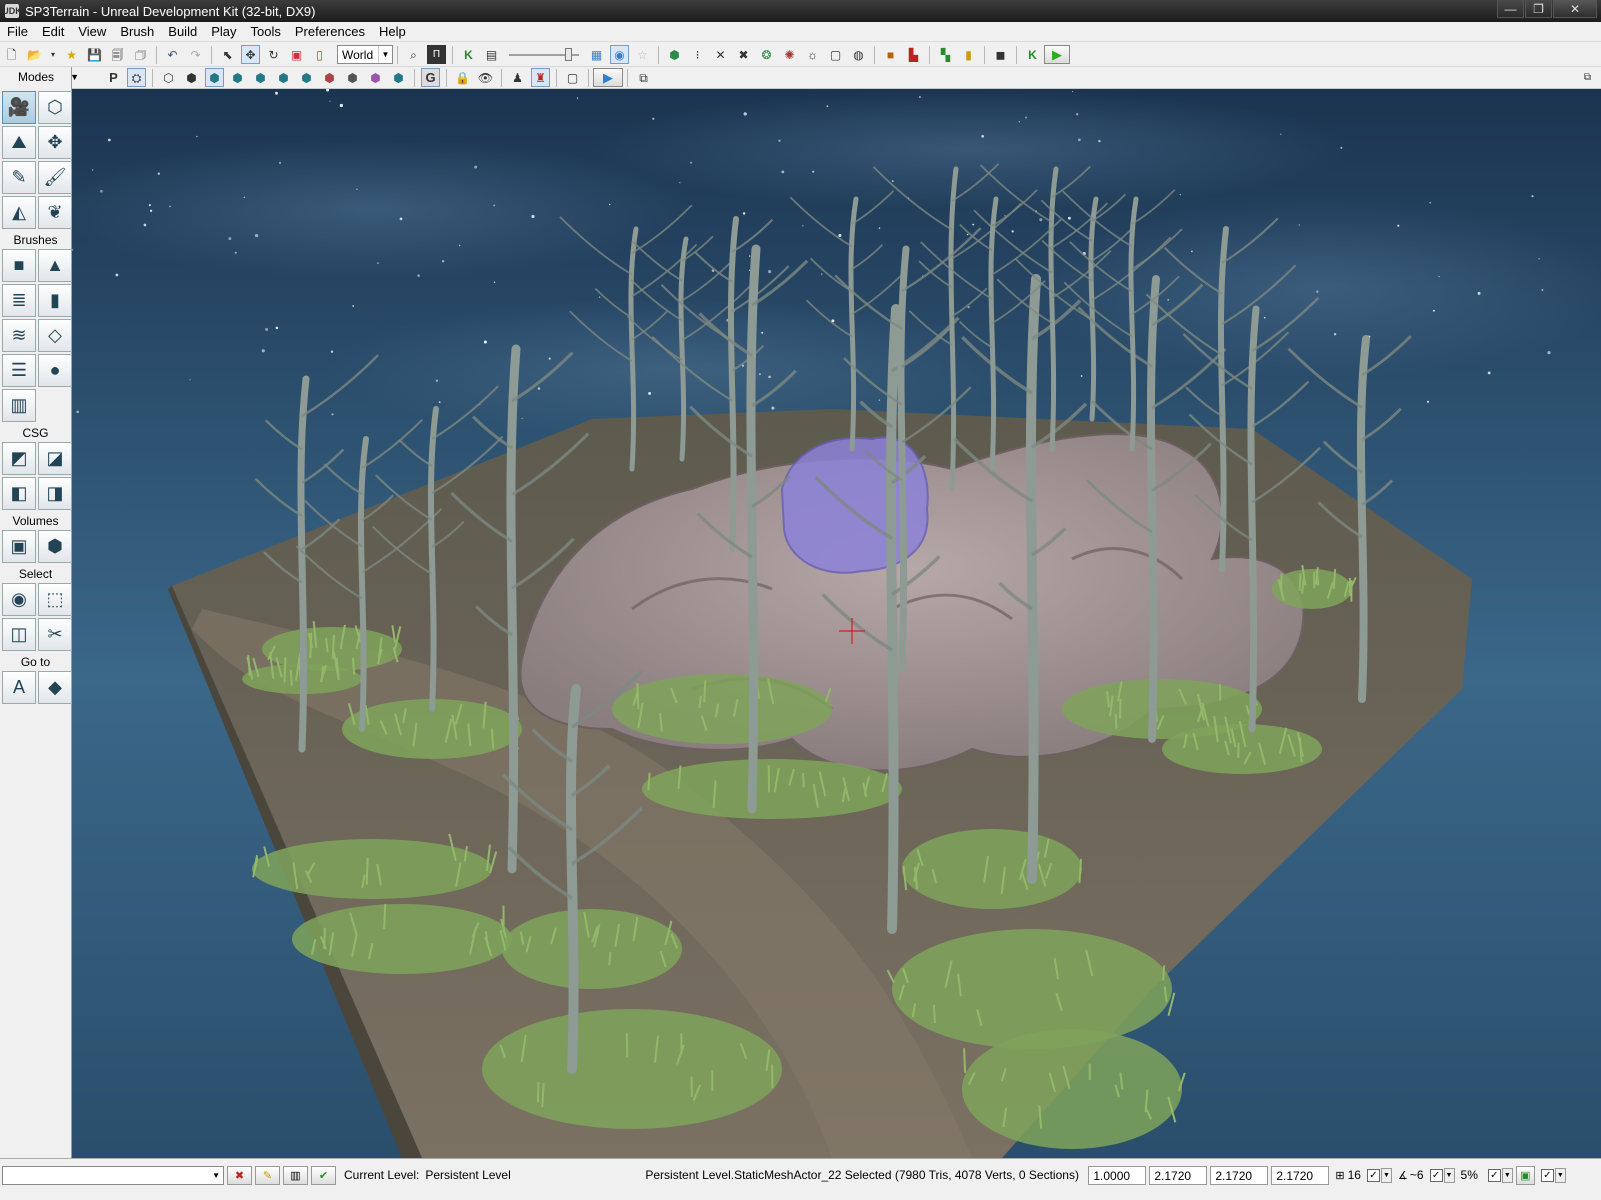 The width and height of the screenshot is (1601, 1200). What do you see at coordinates (697, 54) in the screenshot?
I see `build-visibility-icon: ⁝` at bounding box center [697, 54].